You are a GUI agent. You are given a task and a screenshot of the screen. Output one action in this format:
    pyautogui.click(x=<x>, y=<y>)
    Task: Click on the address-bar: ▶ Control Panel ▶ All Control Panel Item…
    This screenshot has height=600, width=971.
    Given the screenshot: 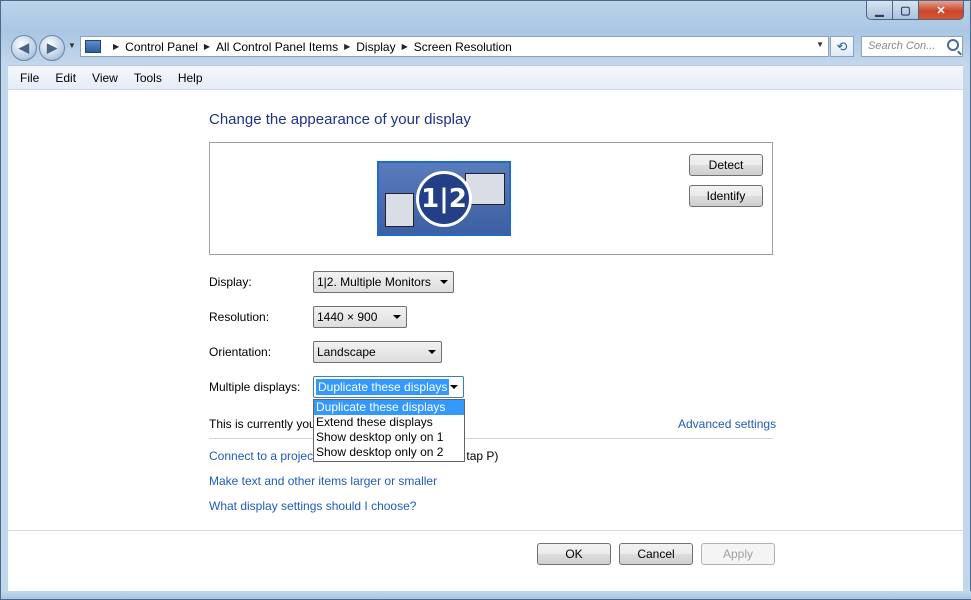 What is the action you would take?
    pyautogui.click(x=454, y=46)
    